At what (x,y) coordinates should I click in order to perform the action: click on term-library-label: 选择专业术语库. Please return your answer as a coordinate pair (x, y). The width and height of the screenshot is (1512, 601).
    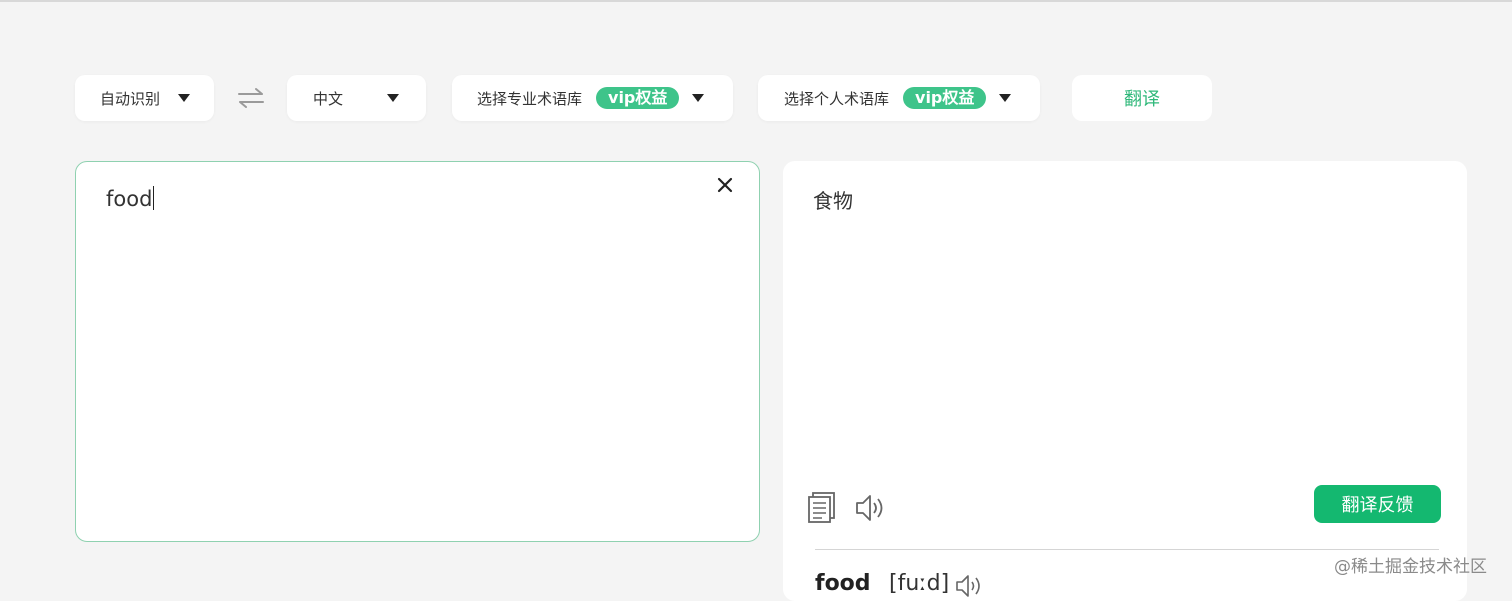
    Looking at the image, I should click on (530, 98).